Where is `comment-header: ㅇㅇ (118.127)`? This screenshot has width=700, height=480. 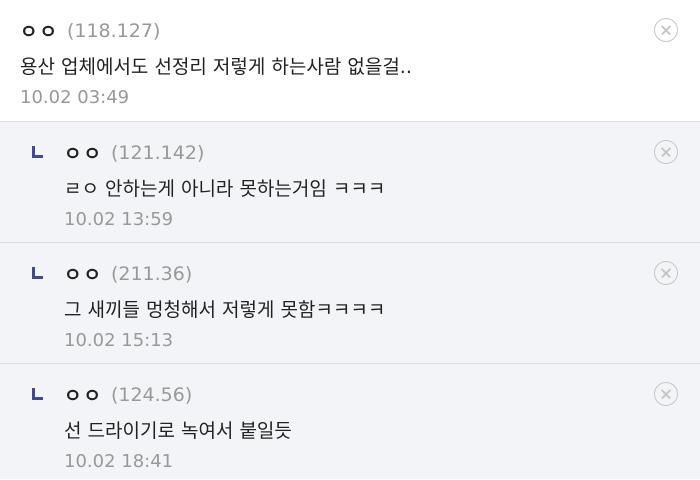
comment-header: ㅇㅇ (118.127) is located at coordinates (90, 30).